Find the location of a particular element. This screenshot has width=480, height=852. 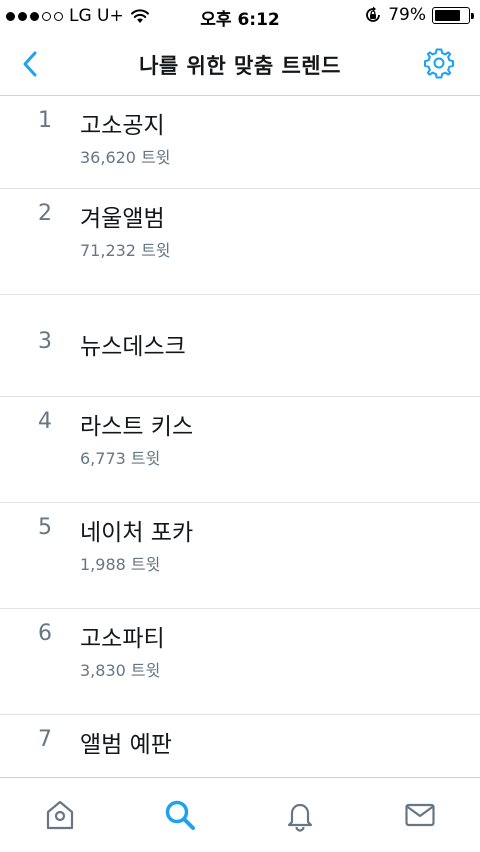

battery-percent: 79% is located at coordinates (407, 15).